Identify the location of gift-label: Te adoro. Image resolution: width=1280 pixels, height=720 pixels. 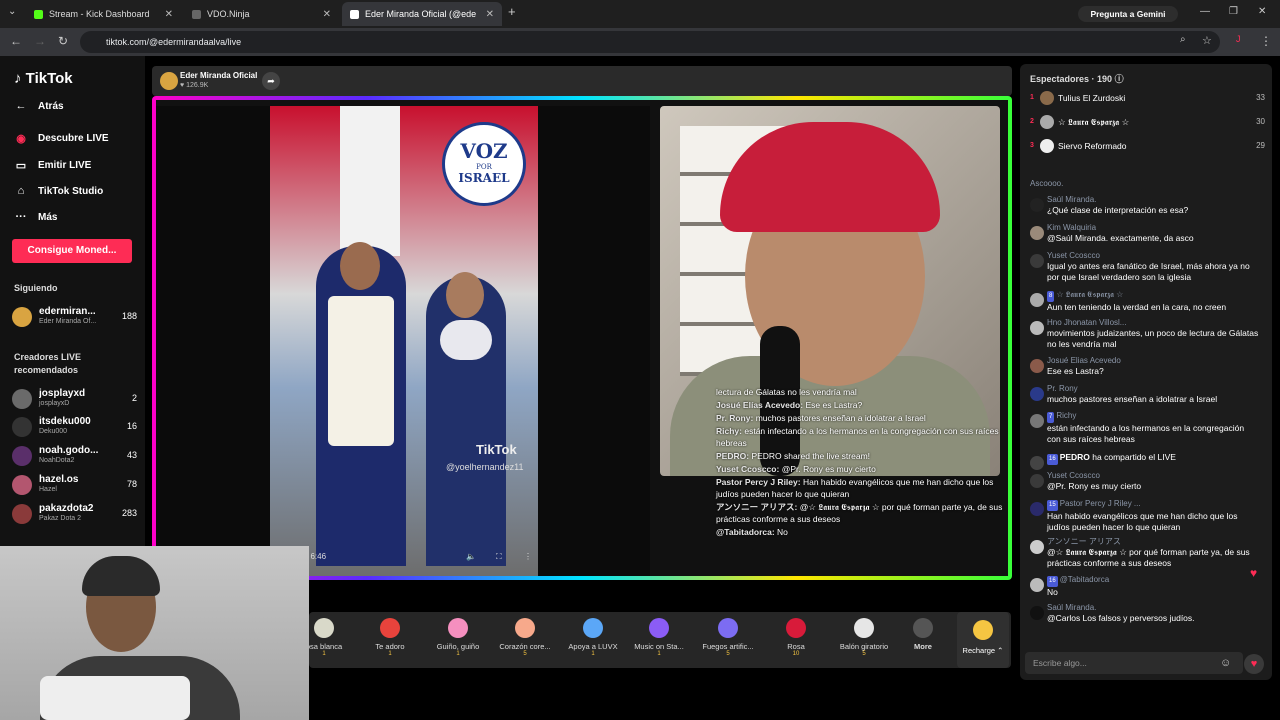
(390, 646).